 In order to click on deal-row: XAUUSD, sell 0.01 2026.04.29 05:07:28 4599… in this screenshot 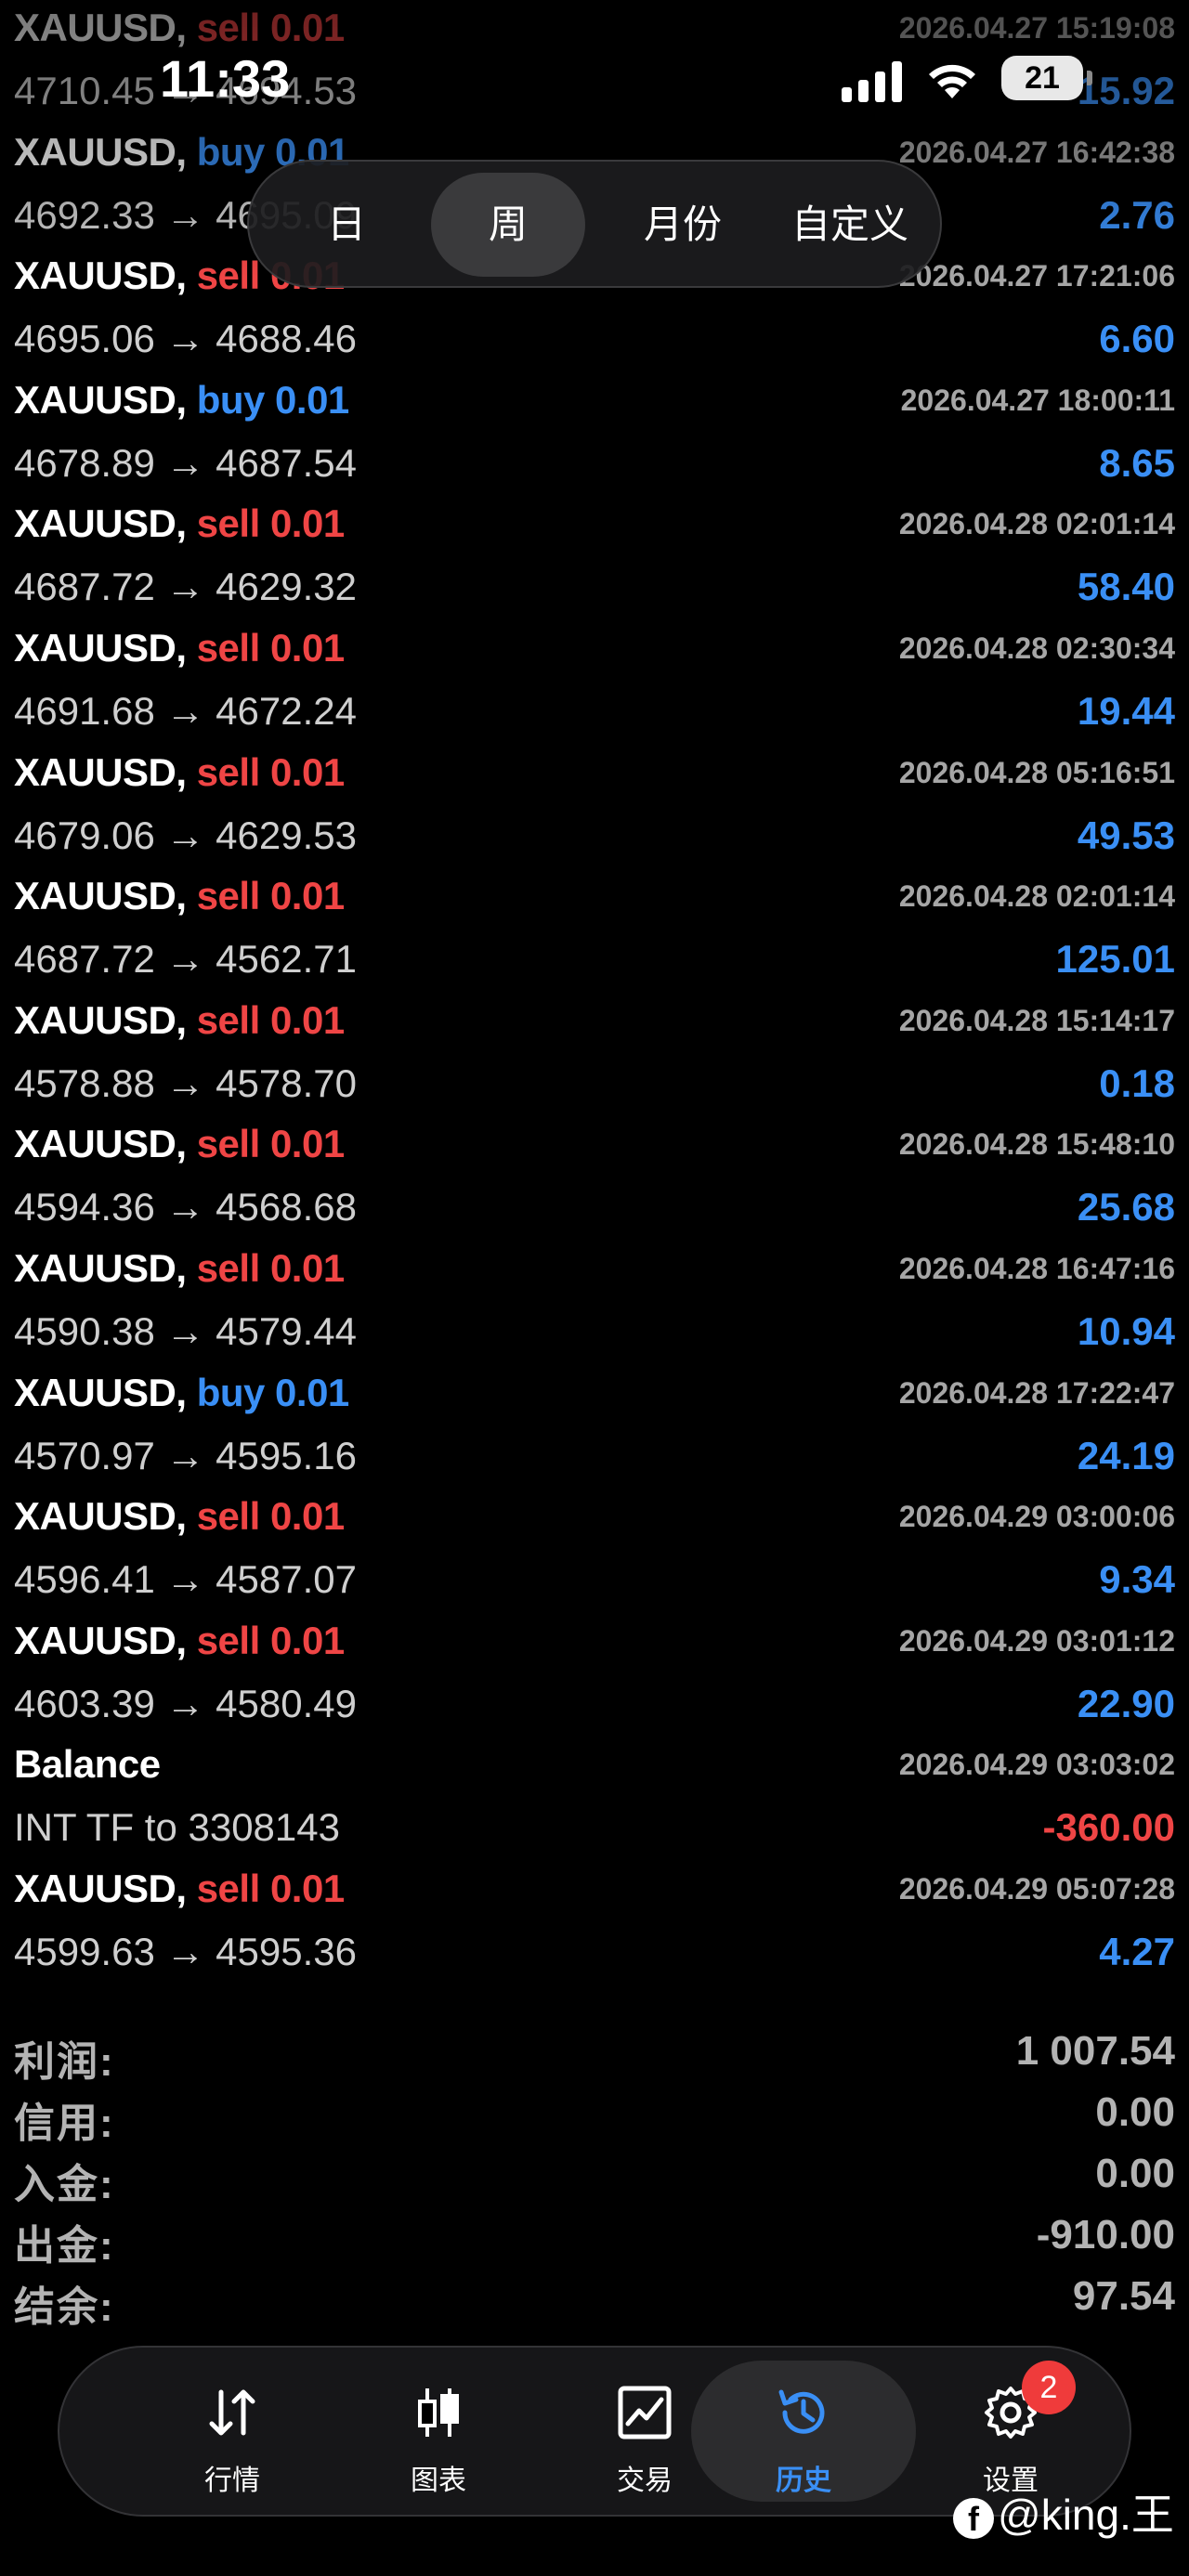, I will do `click(594, 1923)`.